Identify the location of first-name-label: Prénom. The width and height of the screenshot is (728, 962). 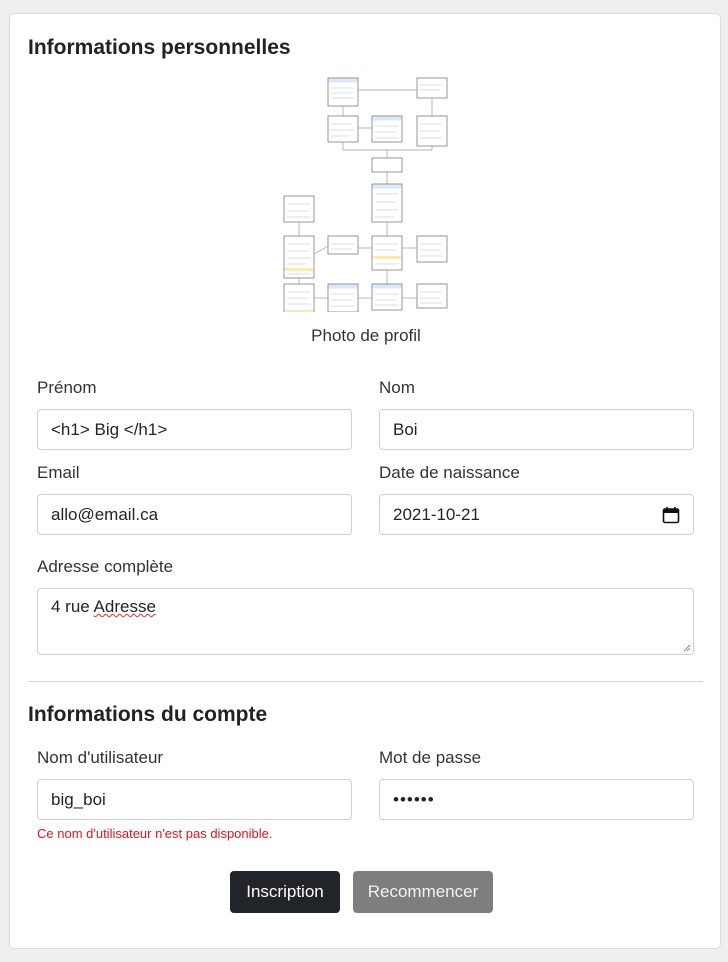
(67, 387).